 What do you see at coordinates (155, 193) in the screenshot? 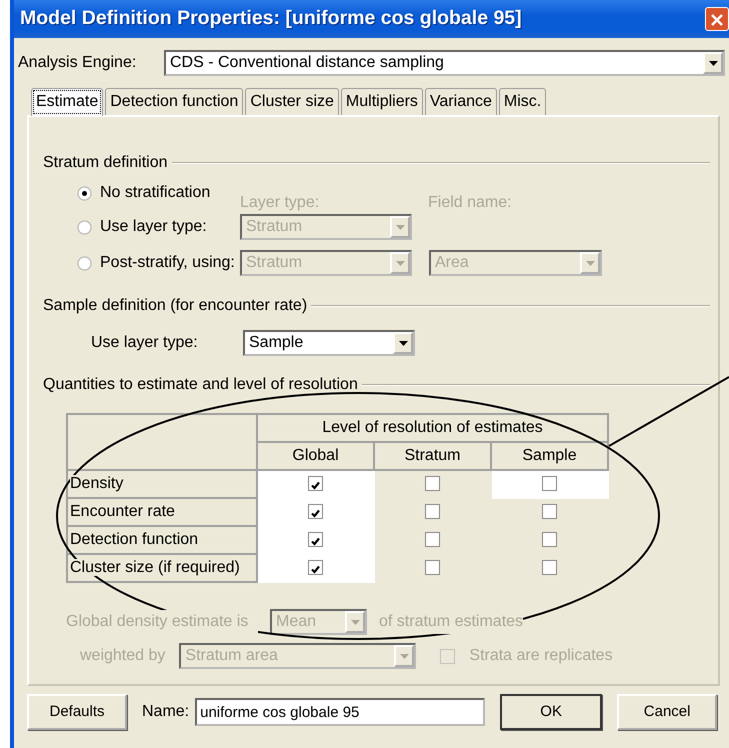
I see `radio-label: No stratification` at bounding box center [155, 193].